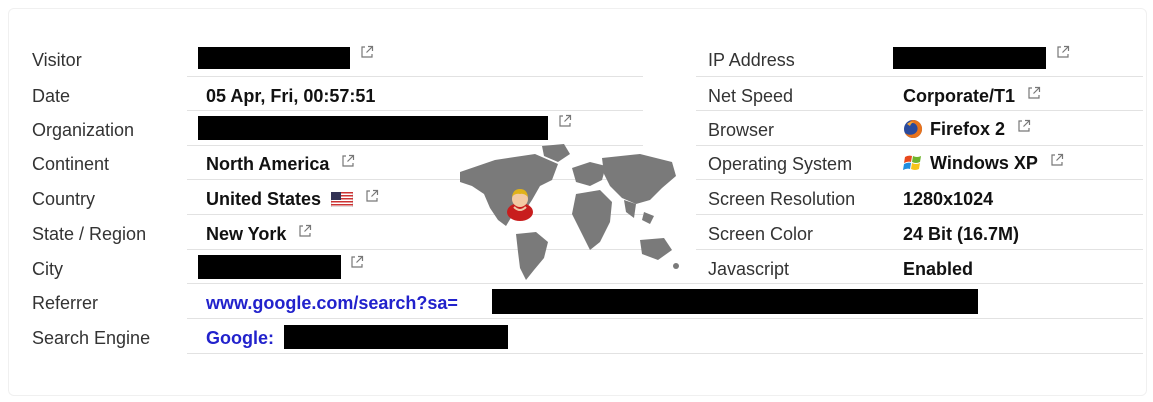 The image size is (1153, 402). What do you see at coordinates (948, 199) in the screenshot?
I see `screen-resolution-value: 1280x1024` at bounding box center [948, 199].